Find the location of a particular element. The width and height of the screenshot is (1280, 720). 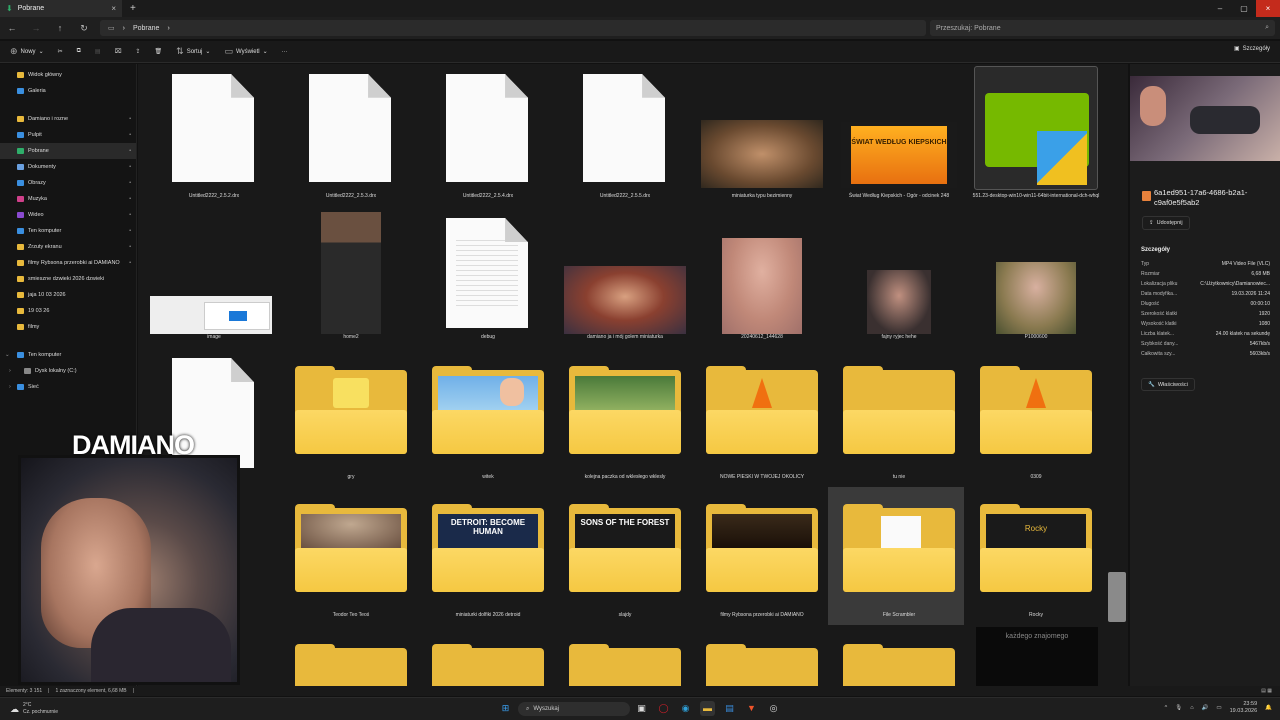

image-item: fajny ryjec hehe is located at coordinates (899, 280).